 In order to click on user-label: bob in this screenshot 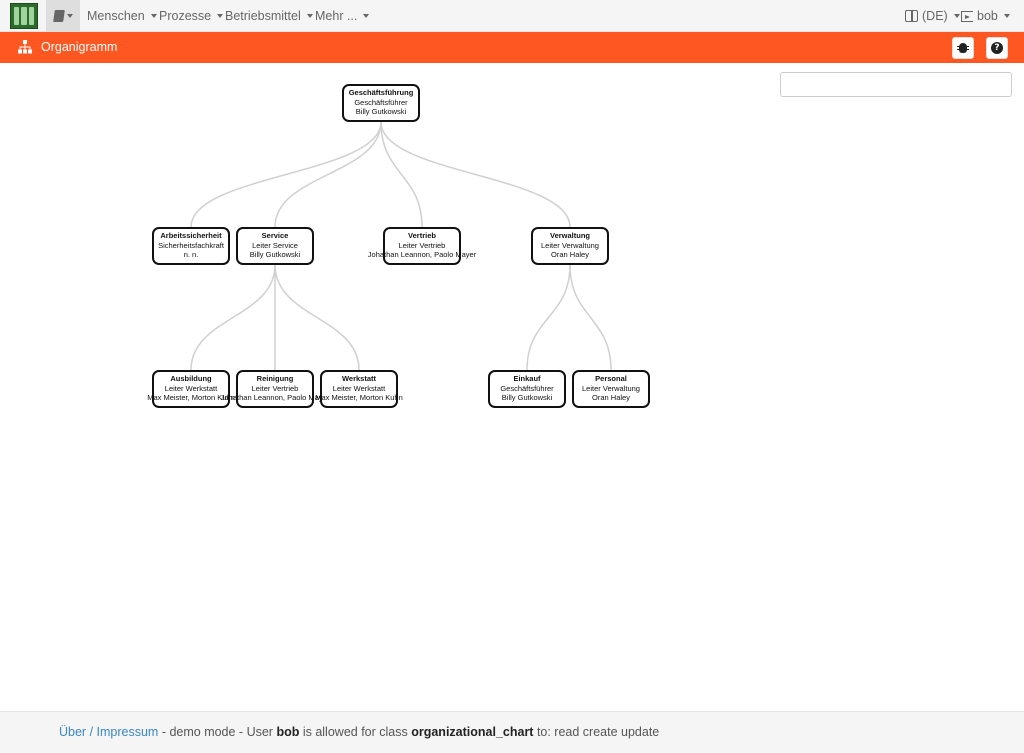, I will do `click(987, 16)`.